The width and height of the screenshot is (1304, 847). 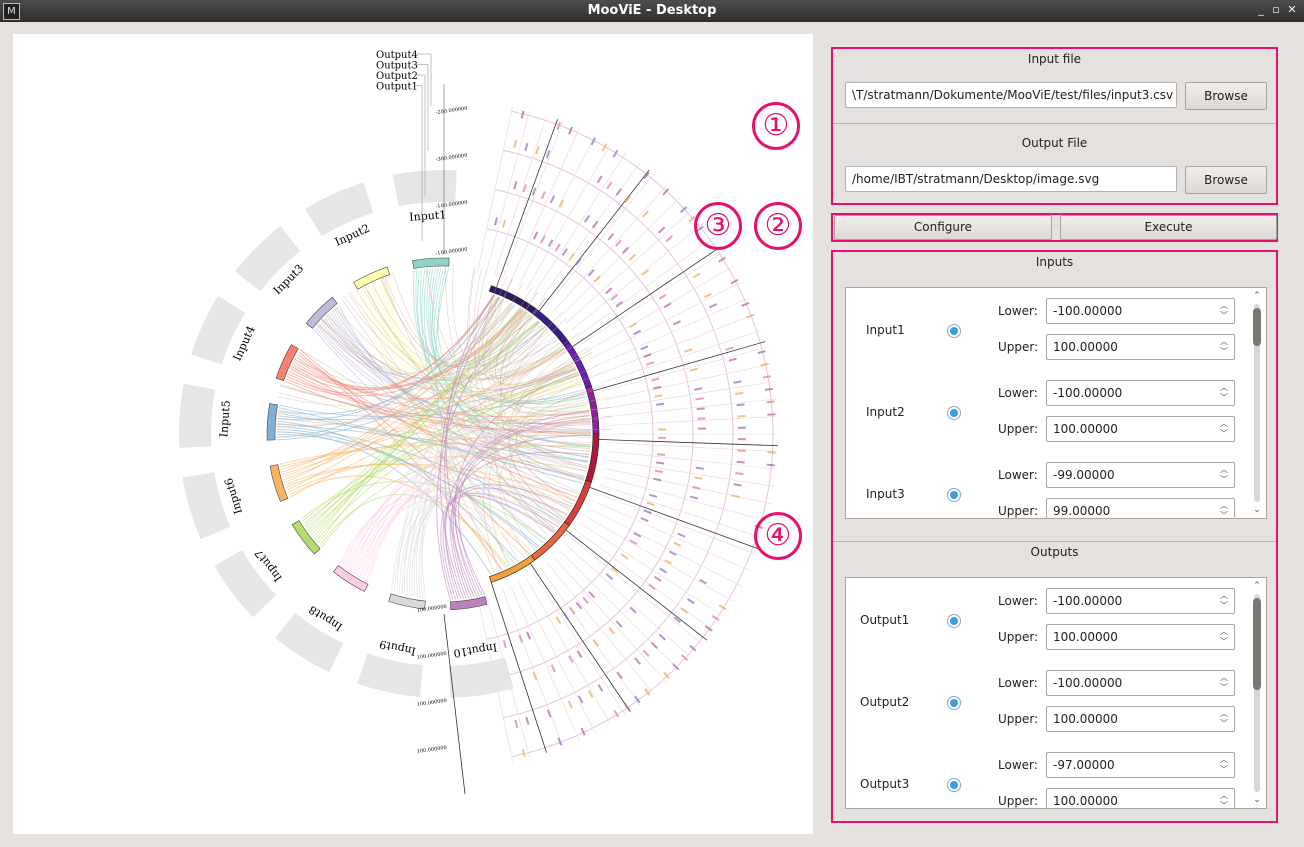 What do you see at coordinates (397, 648) in the screenshot?
I see `input-label: Input9` at bounding box center [397, 648].